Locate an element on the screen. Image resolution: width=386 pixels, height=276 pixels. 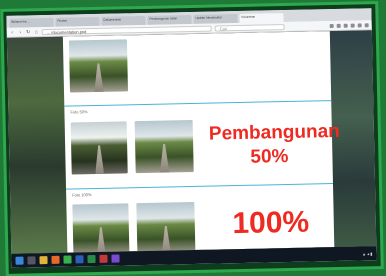
toolbar-icons is located at coordinates (349, 25).